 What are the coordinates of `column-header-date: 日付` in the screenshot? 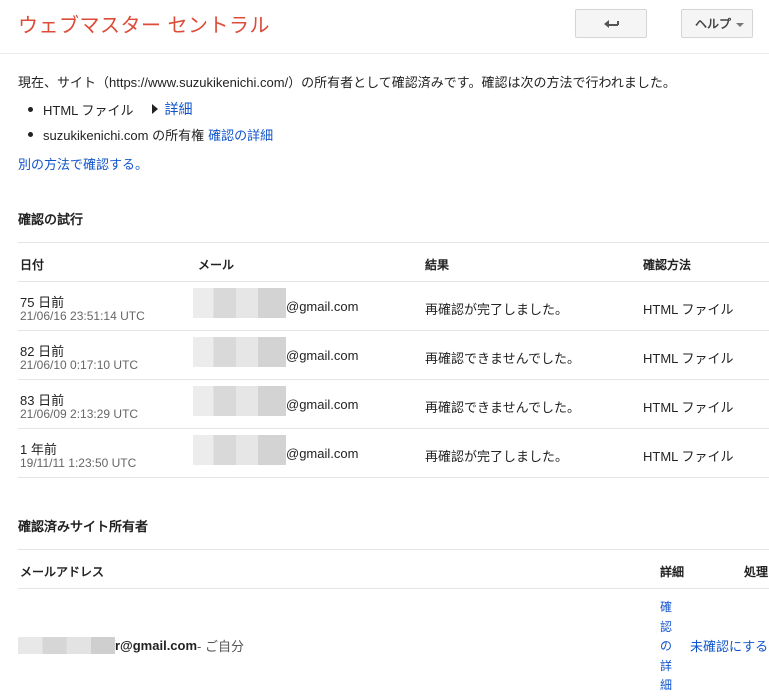 It's located at (32, 265).